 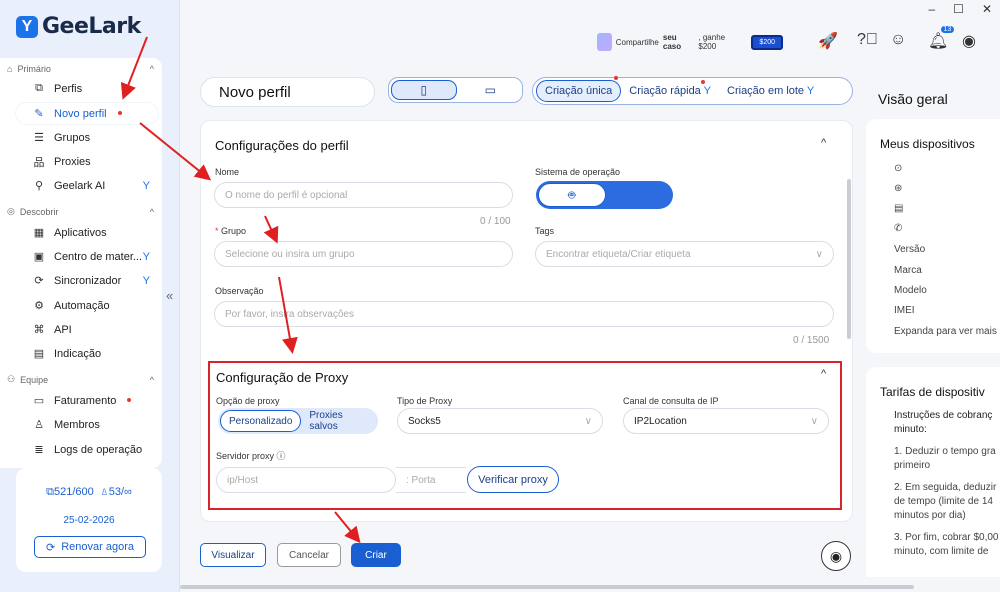 I want to click on device-type-toggle: ▯ ▭, so click(x=455, y=90).